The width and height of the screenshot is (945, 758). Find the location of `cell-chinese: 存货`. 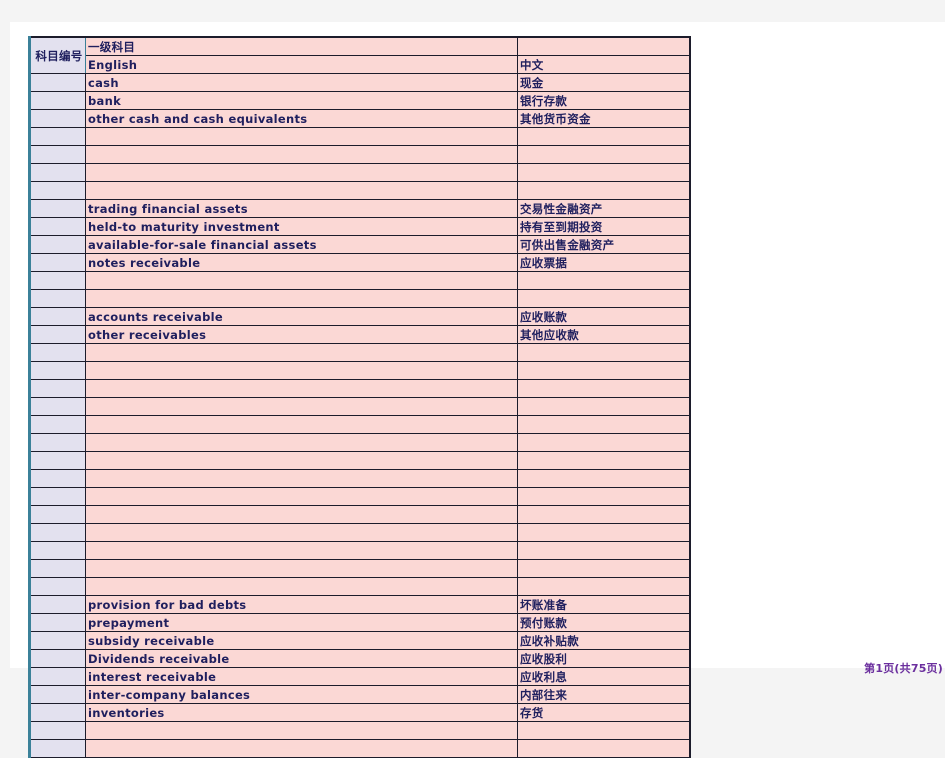

cell-chinese: 存货 is located at coordinates (604, 712).